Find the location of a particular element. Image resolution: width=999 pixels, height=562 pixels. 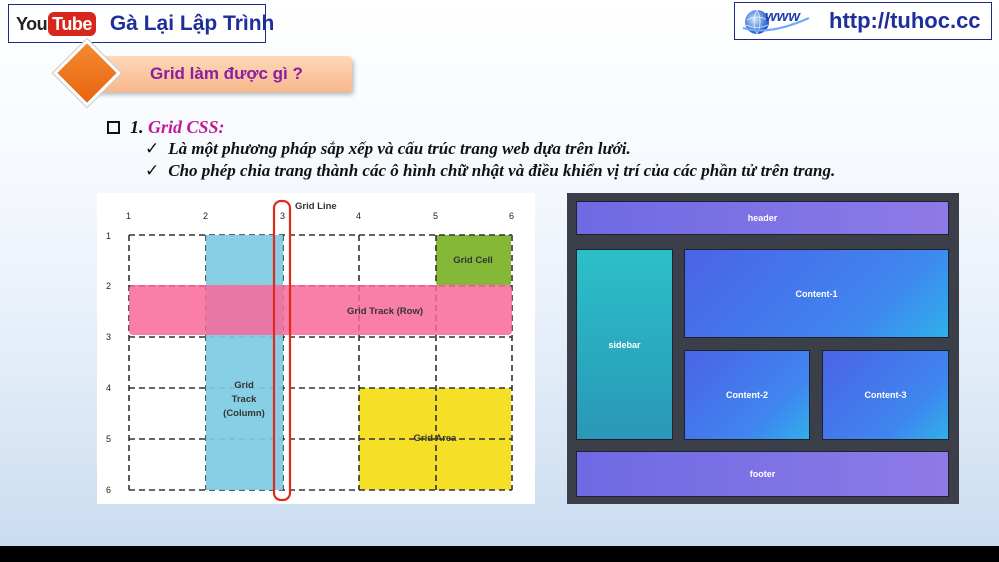

row-number: 2 is located at coordinates (108, 286).